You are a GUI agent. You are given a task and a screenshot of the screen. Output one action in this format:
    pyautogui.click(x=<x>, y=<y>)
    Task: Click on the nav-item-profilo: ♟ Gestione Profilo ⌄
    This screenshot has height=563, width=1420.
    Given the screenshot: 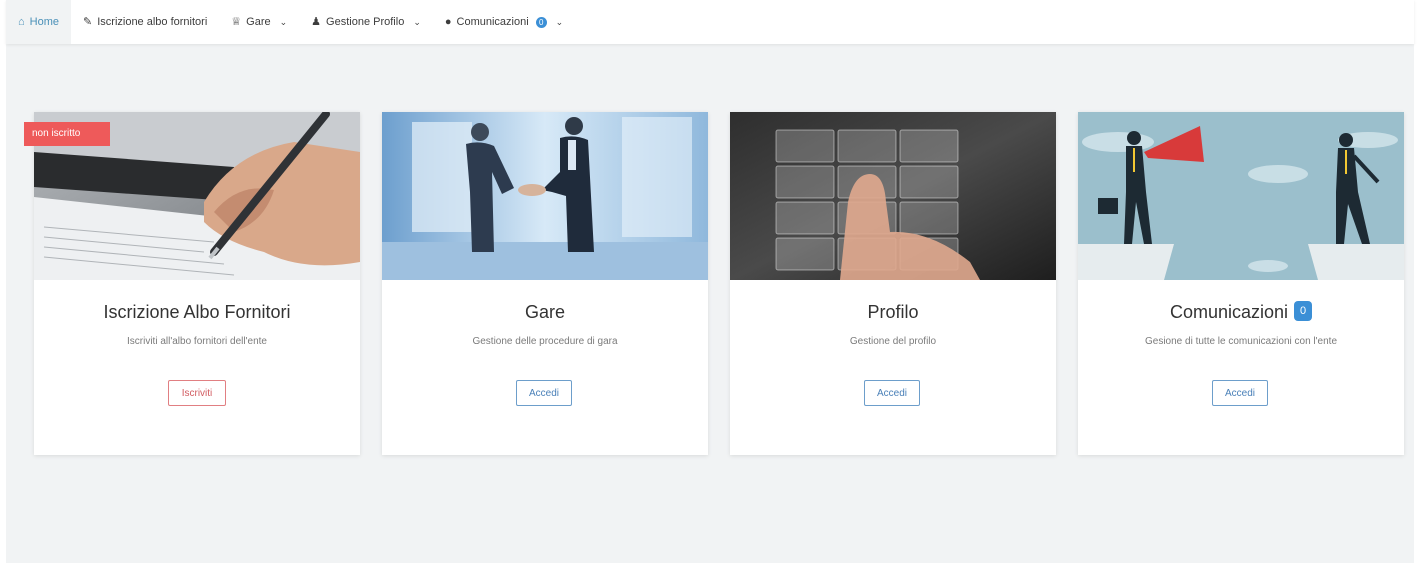 What is the action you would take?
    pyautogui.click(x=366, y=22)
    